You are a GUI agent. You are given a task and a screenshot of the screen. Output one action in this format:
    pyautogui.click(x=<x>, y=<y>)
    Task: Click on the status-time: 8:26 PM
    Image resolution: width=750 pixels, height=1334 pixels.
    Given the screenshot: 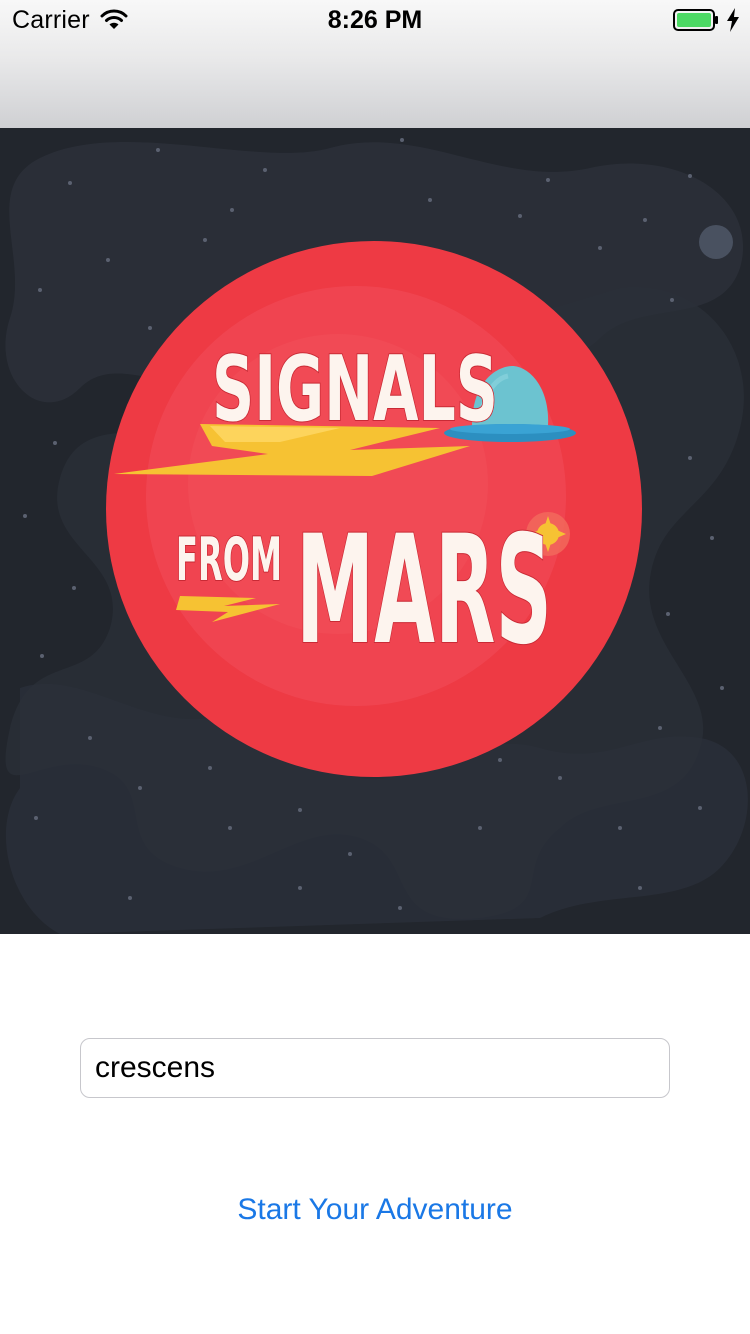 What is the action you would take?
    pyautogui.click(x=375, y=20)
    